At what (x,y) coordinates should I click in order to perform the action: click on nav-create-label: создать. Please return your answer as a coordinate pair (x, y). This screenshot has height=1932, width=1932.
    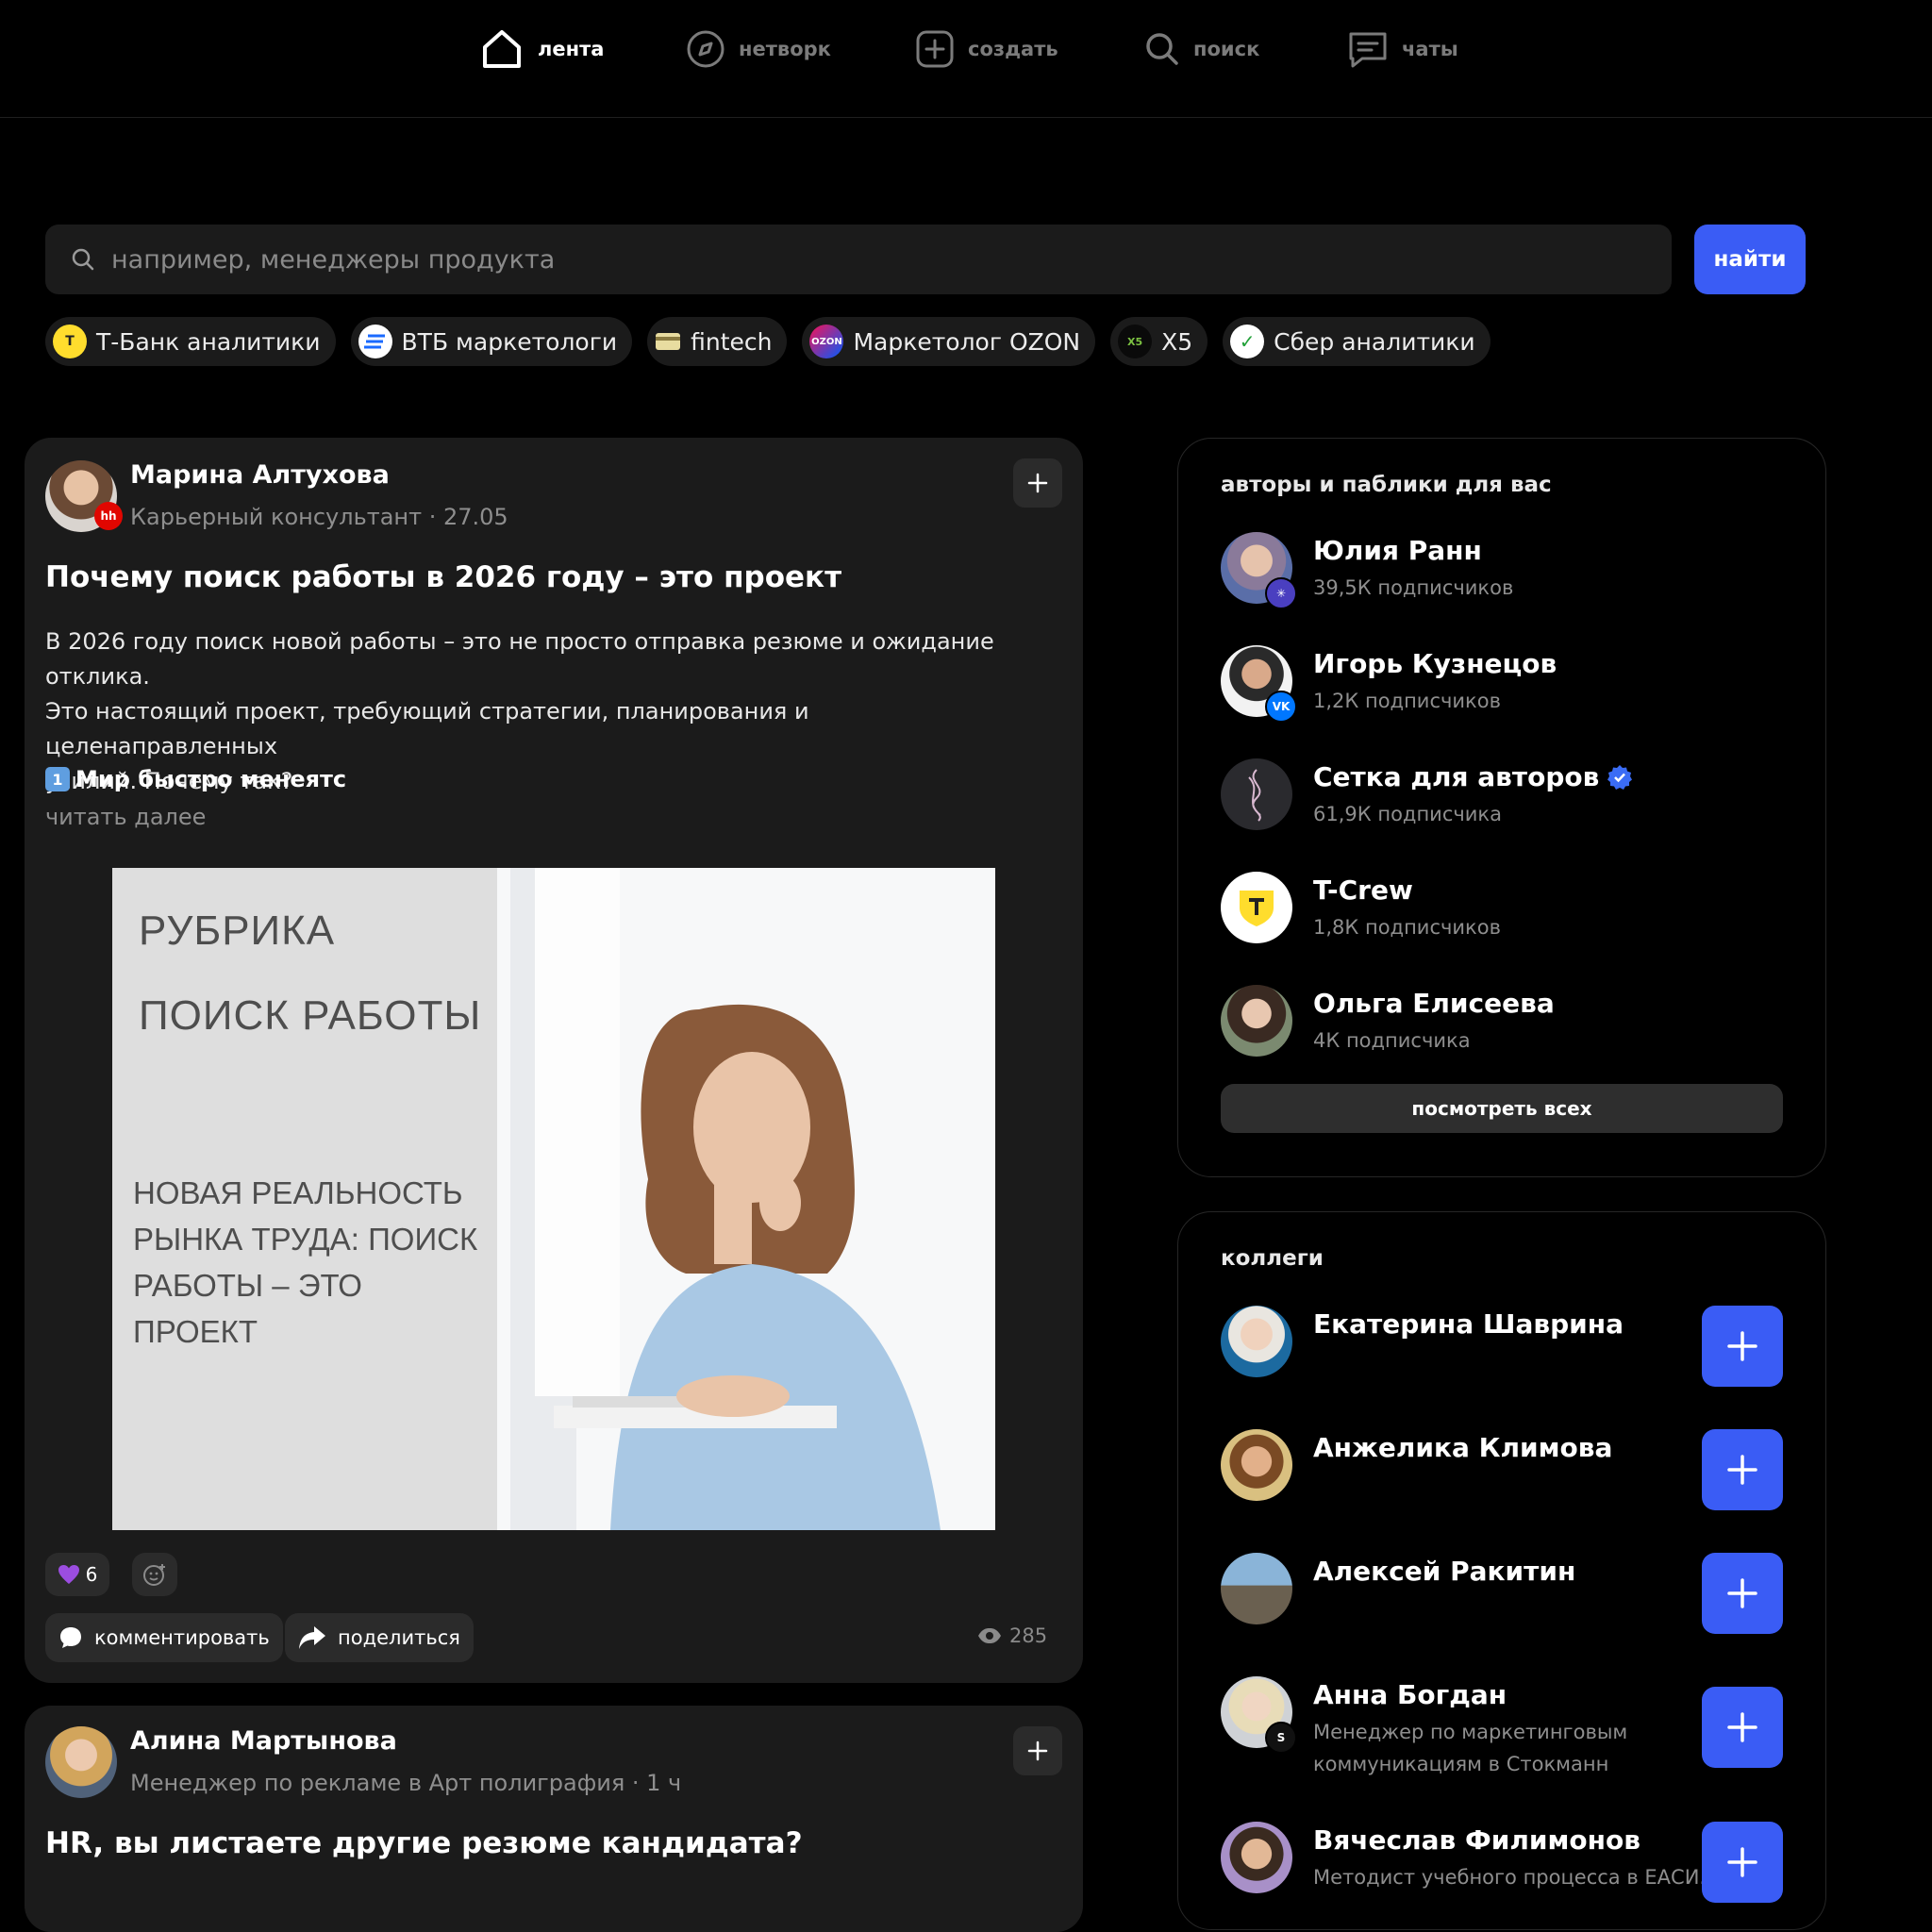
    Looking at the image, I should click on (1013, 49).